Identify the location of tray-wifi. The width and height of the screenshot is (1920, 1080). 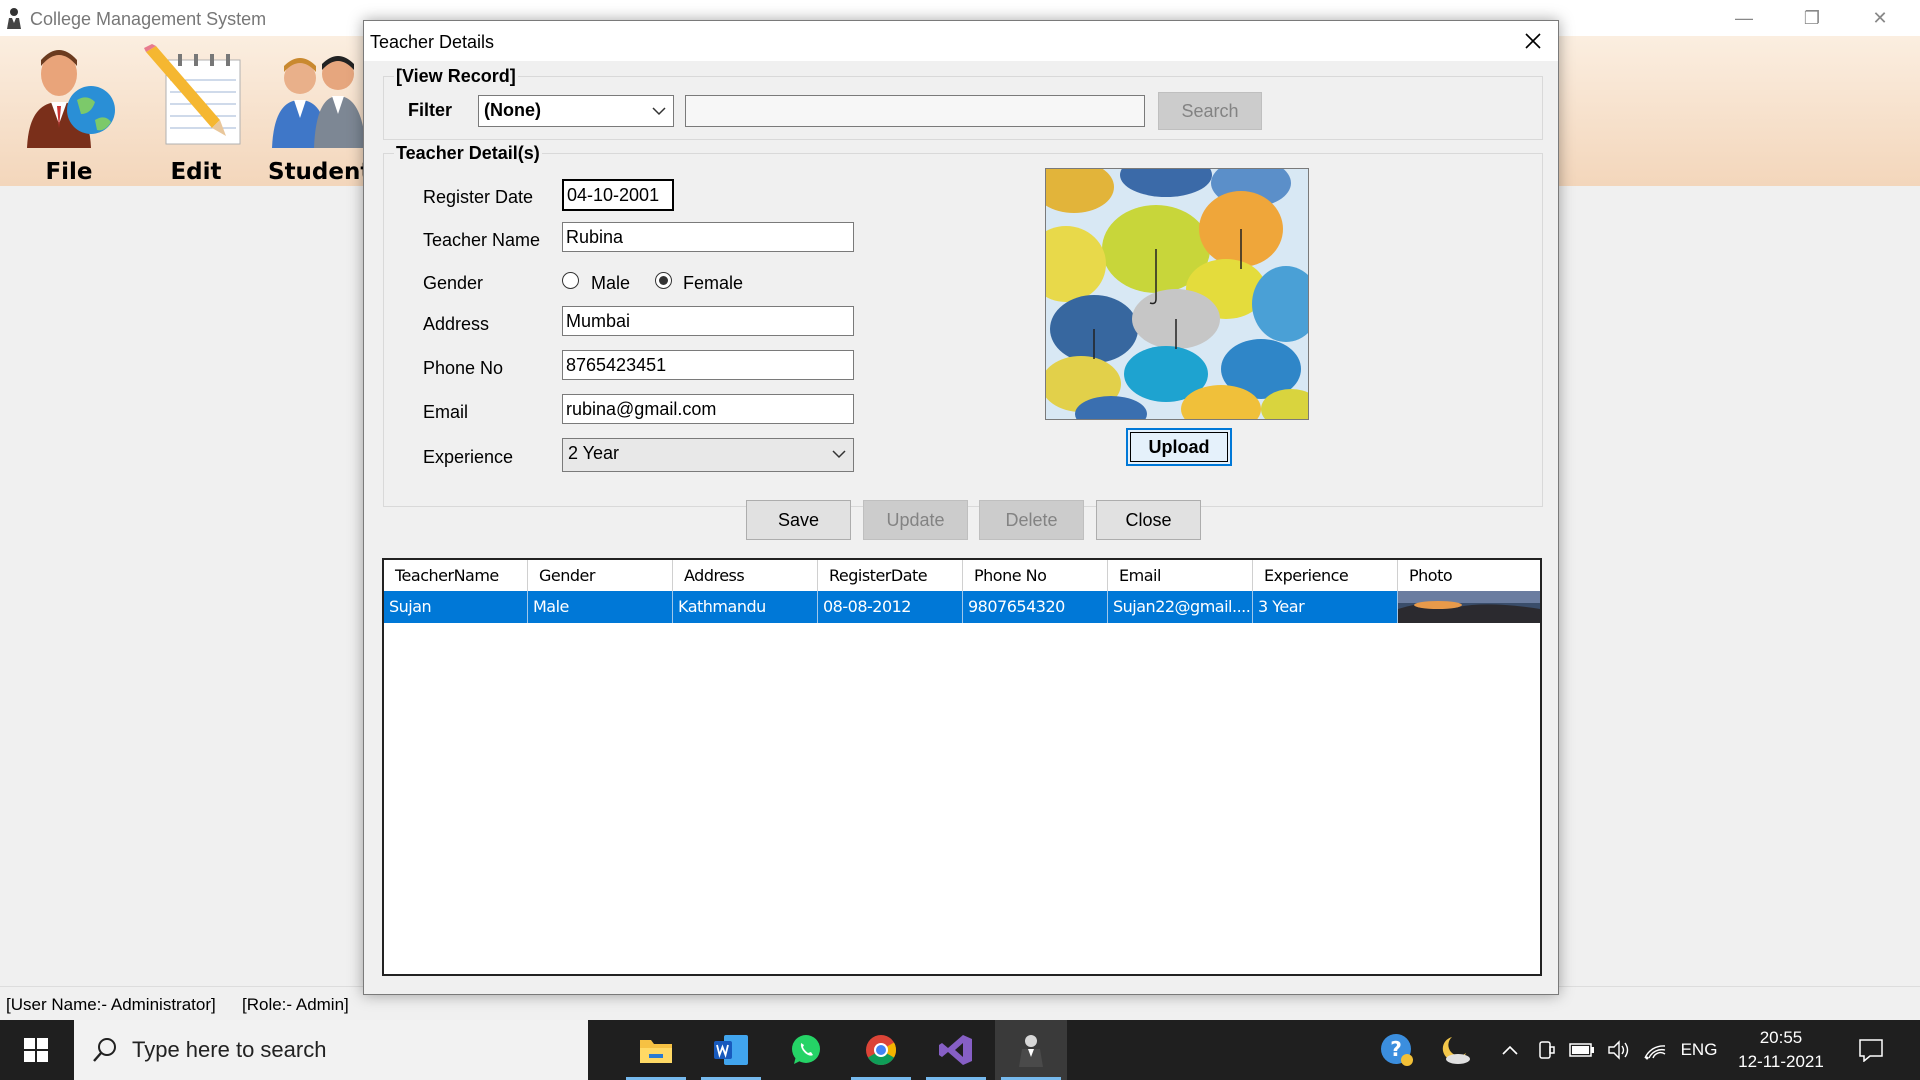
(1655, 1050).